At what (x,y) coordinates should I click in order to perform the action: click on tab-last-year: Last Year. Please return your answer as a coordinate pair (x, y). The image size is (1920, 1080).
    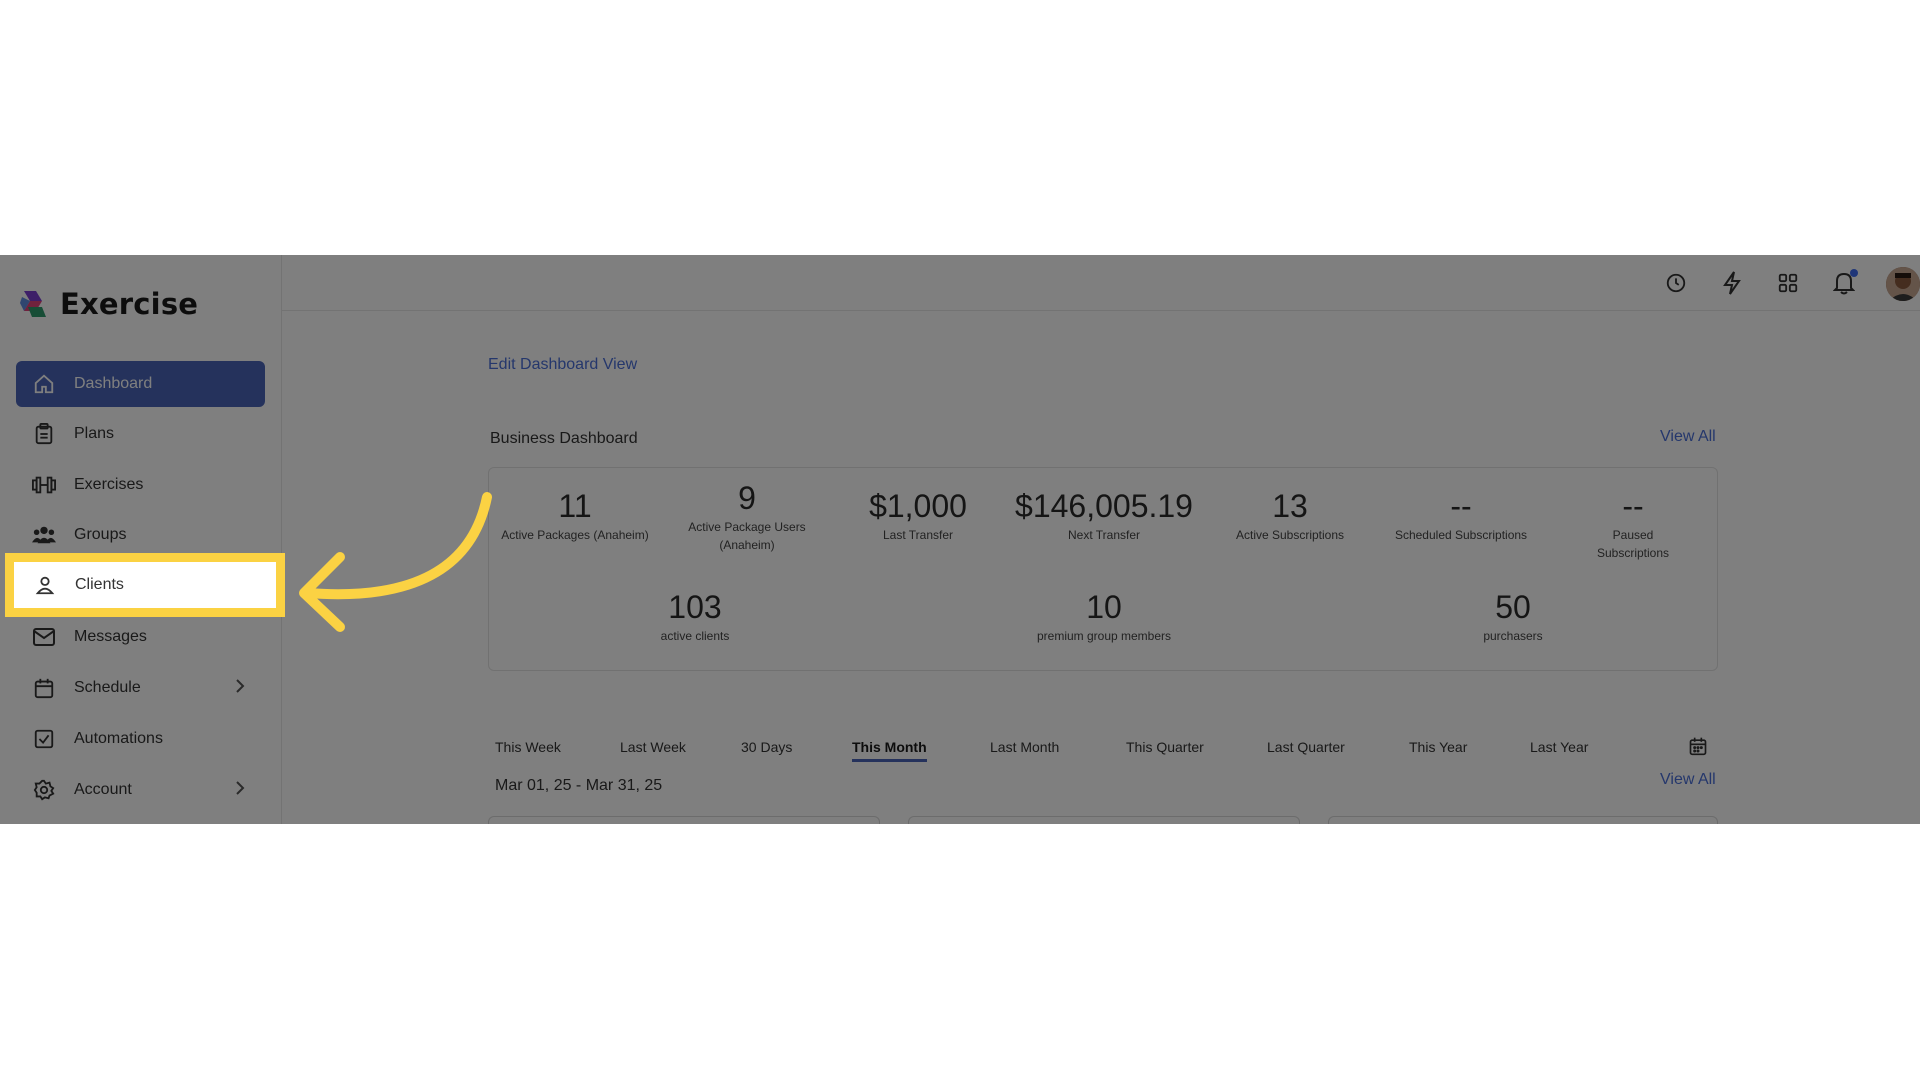
    Looking at the image, I should click on (1559, 747).